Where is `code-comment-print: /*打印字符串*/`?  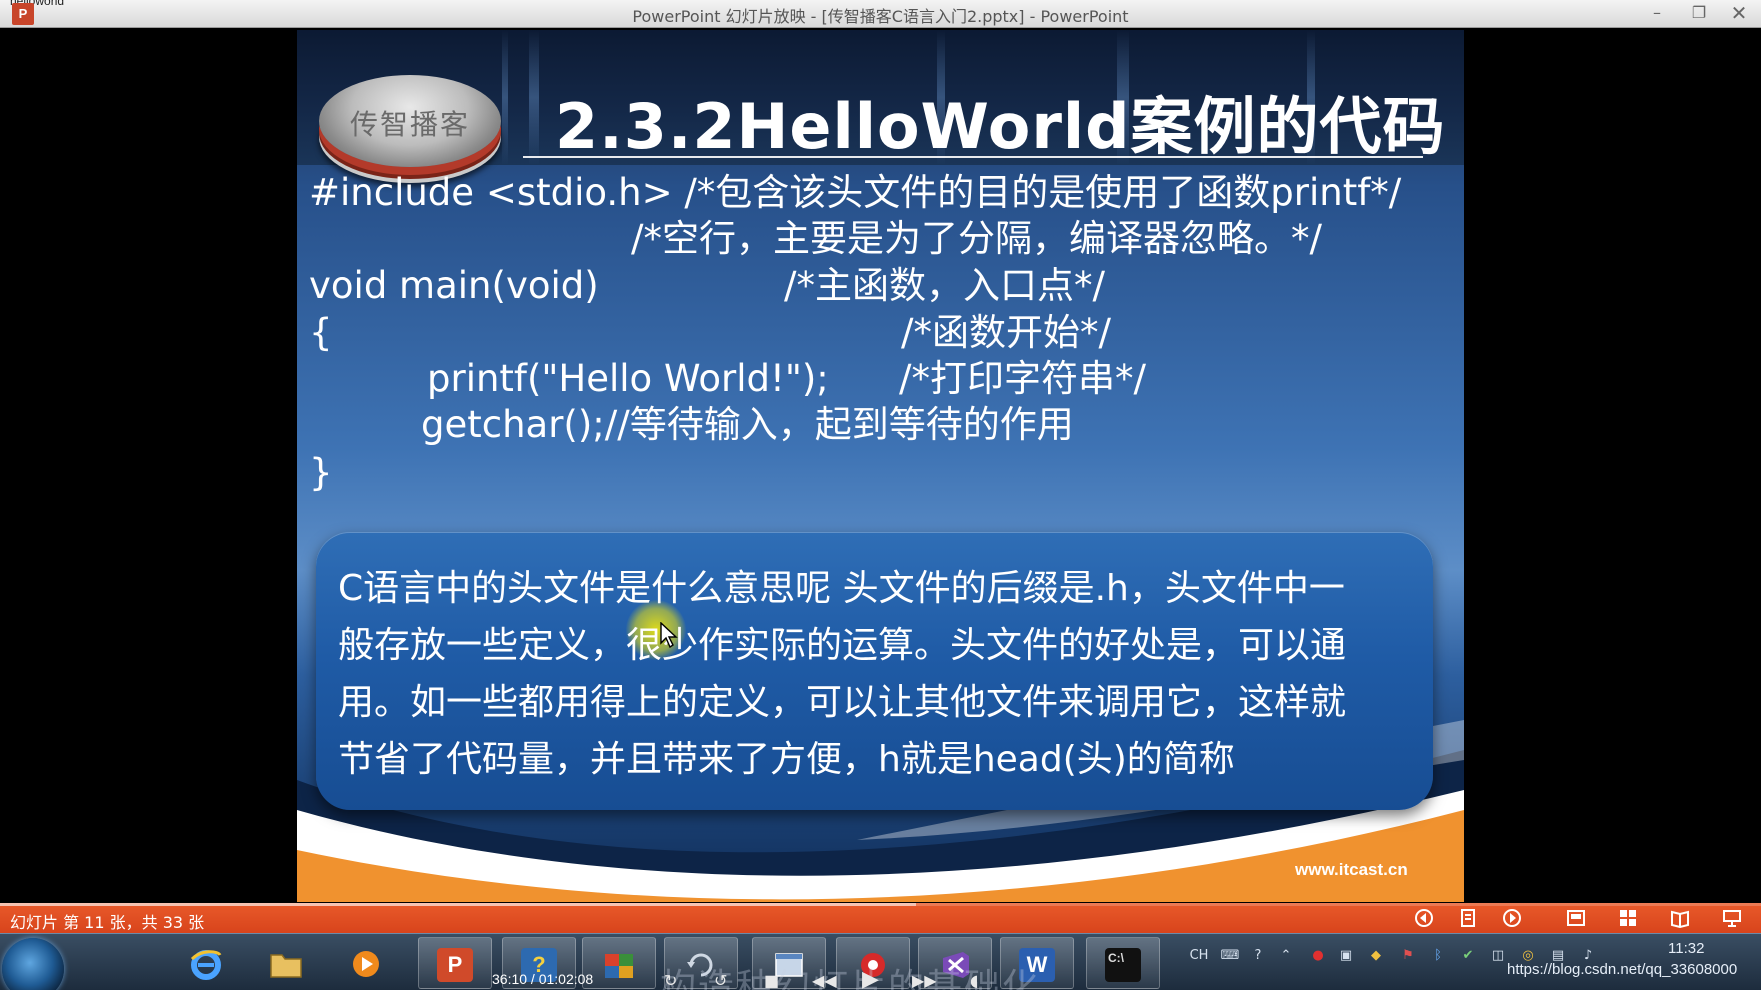 code-comment-print: /*打印字符串*/ is located at coordinates (1022, 378).